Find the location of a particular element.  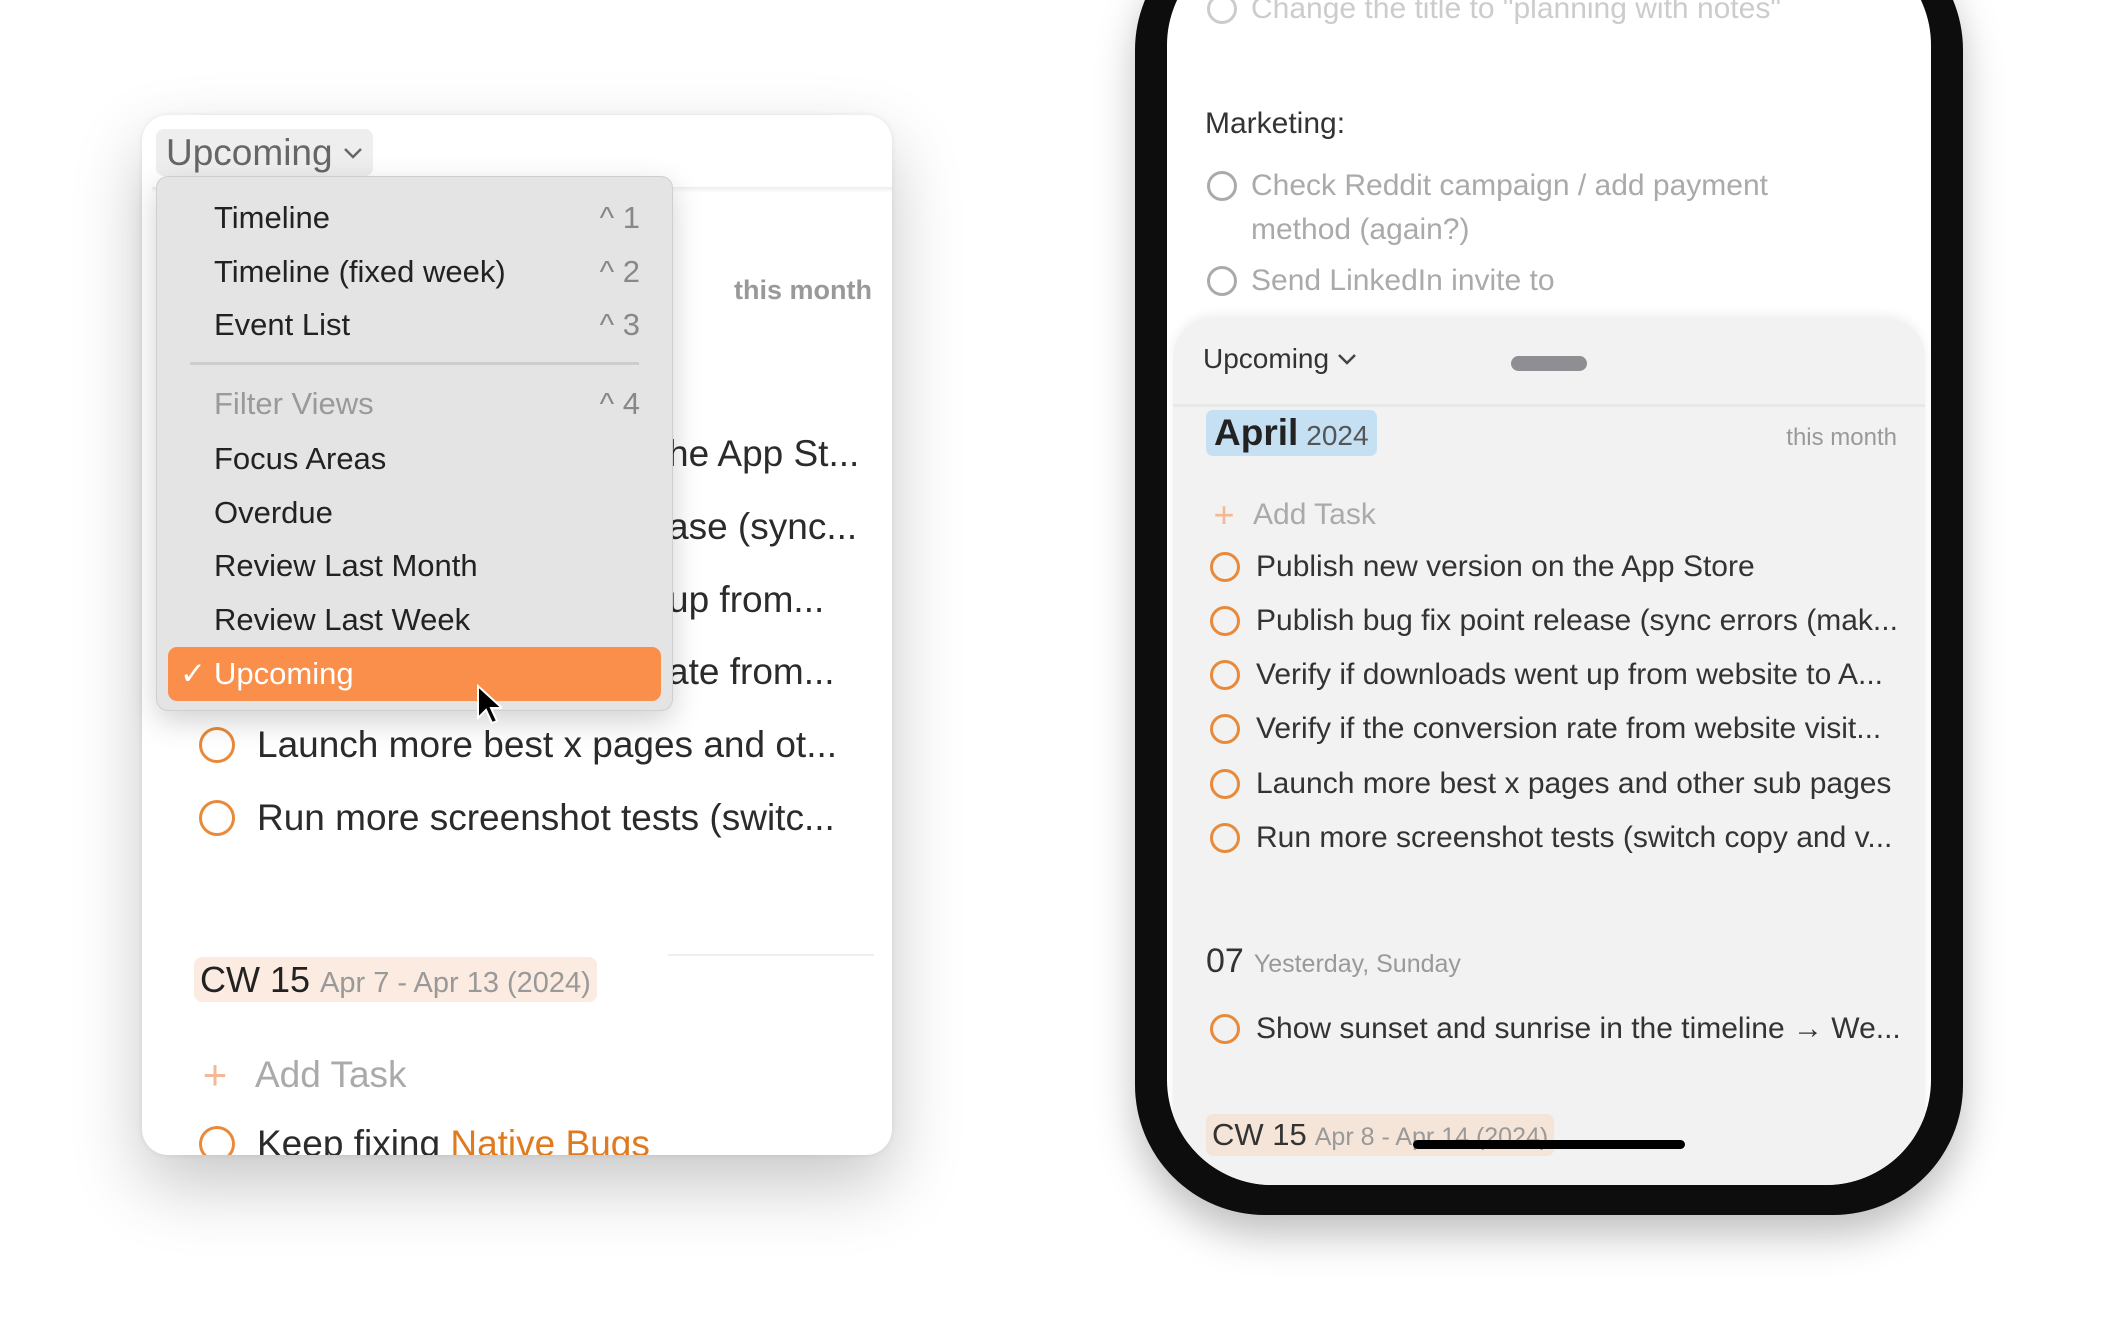

menu-item-review-last-month: Review Last Month is located at coordinates (414, 566).